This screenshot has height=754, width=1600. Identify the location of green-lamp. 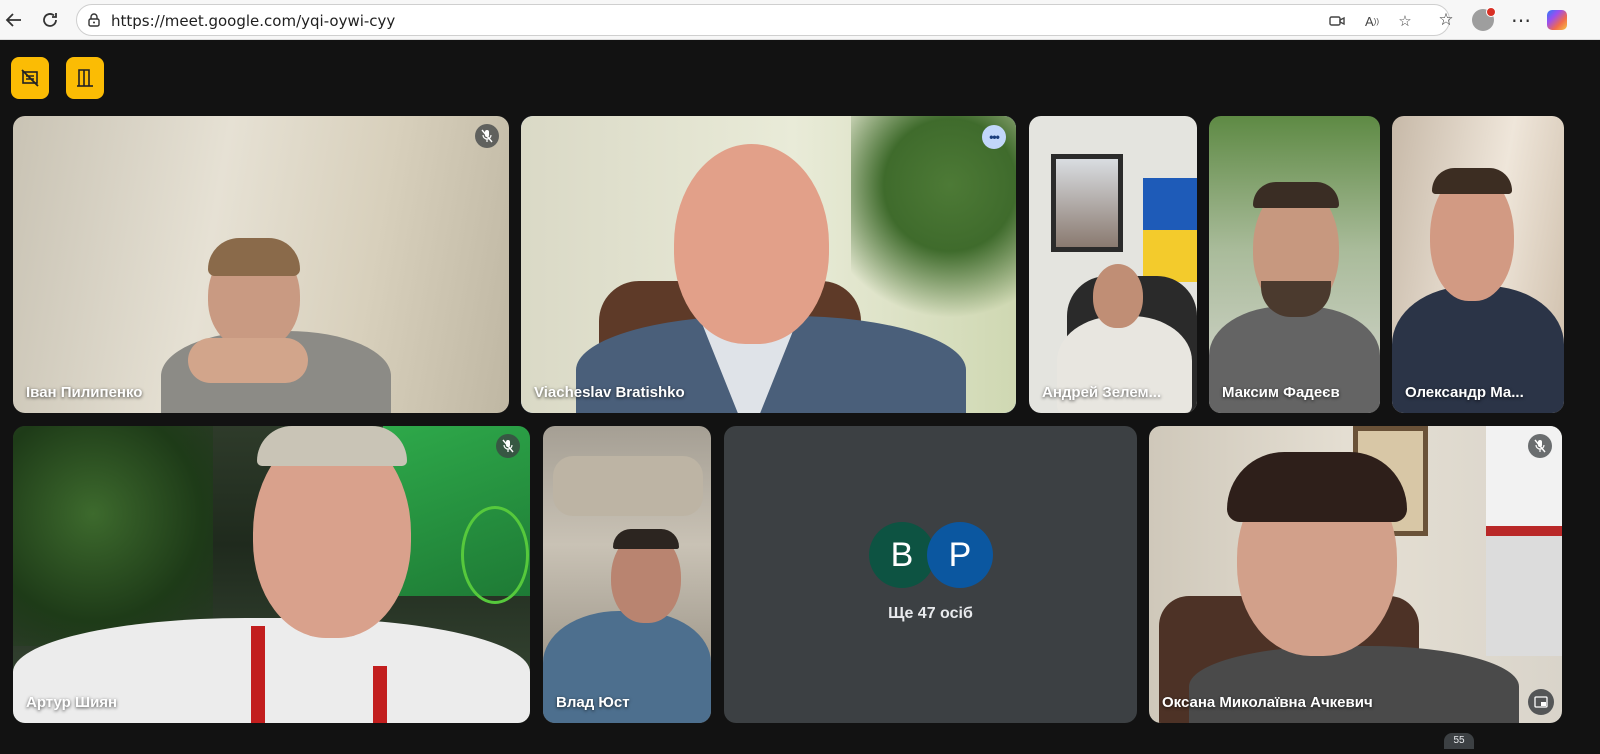
(495, 555).